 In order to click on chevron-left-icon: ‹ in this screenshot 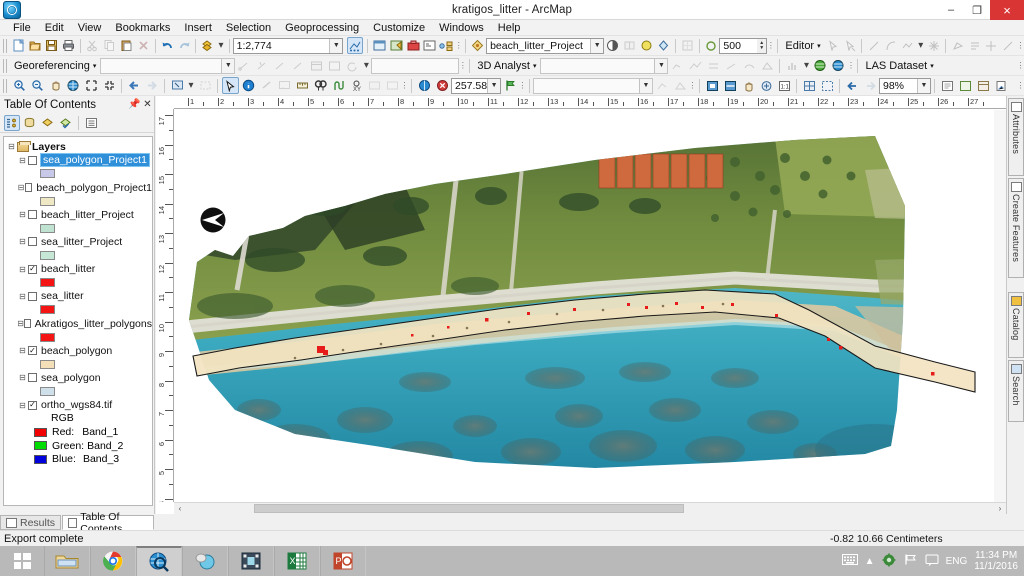, I will do `click(180, 508)`.